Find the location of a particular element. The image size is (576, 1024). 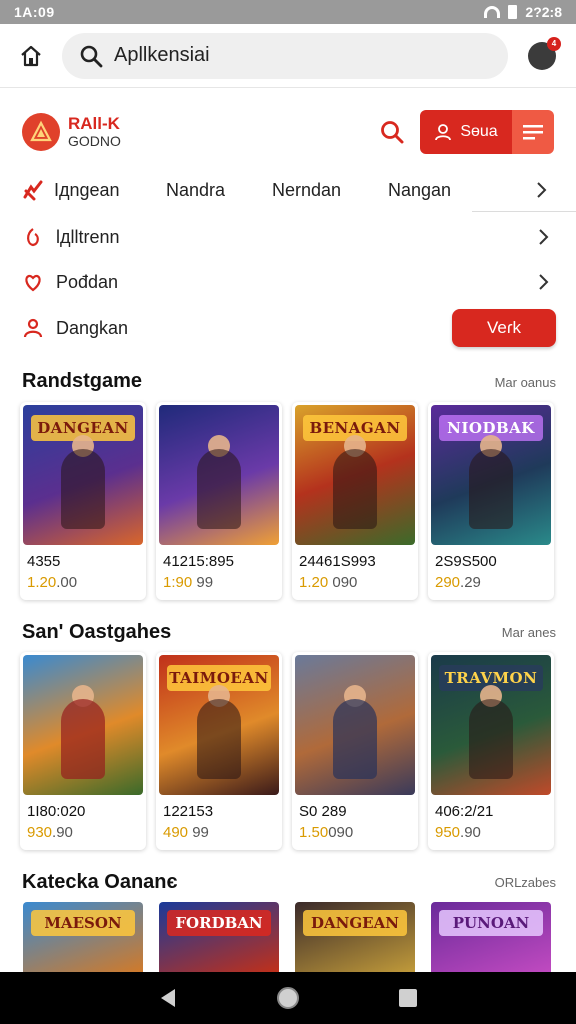

home-circle-icon is located at coordinates (288, 998).